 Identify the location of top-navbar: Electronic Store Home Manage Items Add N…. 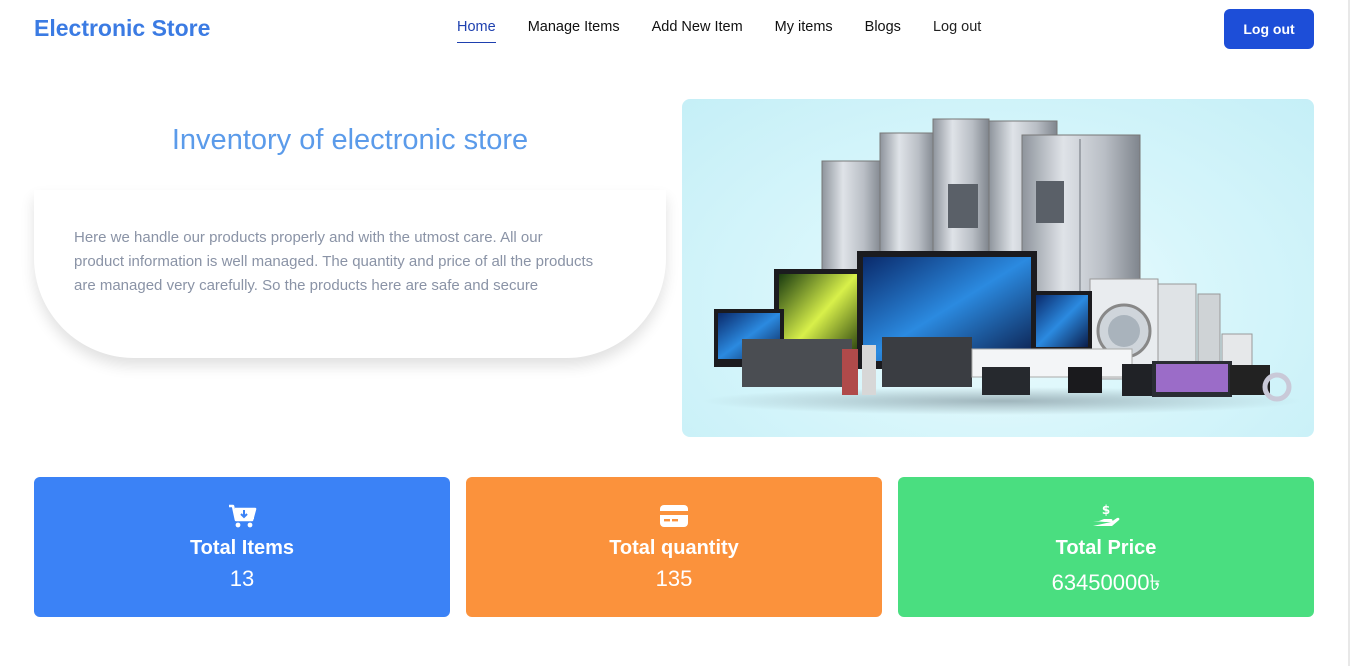
(674, 30).